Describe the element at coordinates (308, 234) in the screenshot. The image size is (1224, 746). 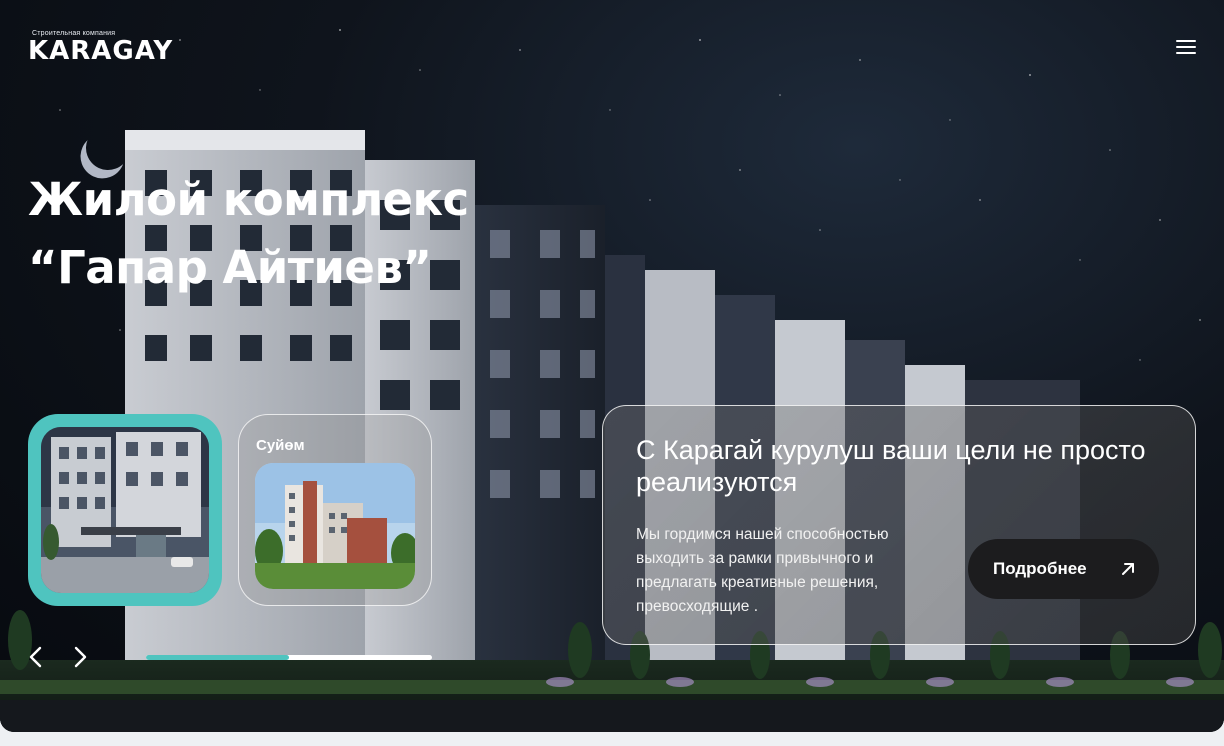
I see `hero-title: Жилой комплекс “Гапар Айтиев”` at that location.